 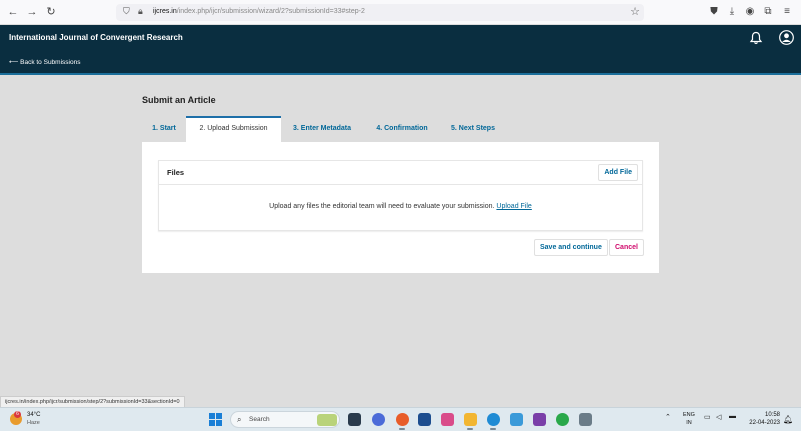 What do you see at coordinates (215, 419) in the screenshot?
I see `windows-start-icon` at bounding box center [215, 419].